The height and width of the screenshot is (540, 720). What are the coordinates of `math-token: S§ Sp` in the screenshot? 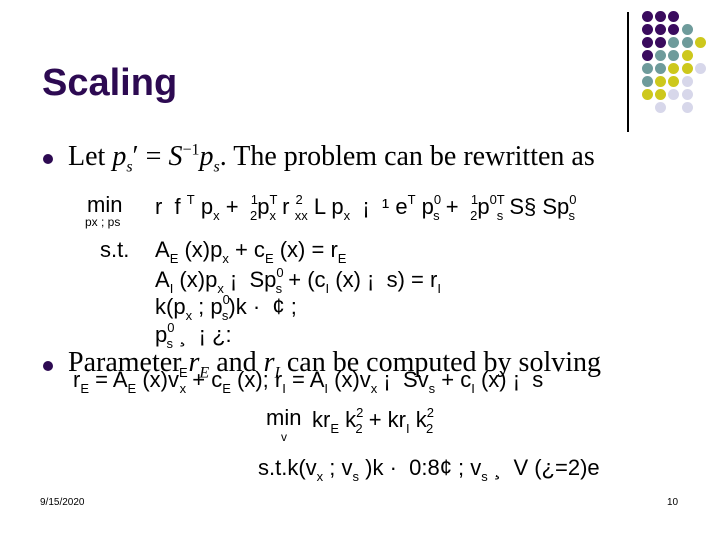 It's located at (536, 206).